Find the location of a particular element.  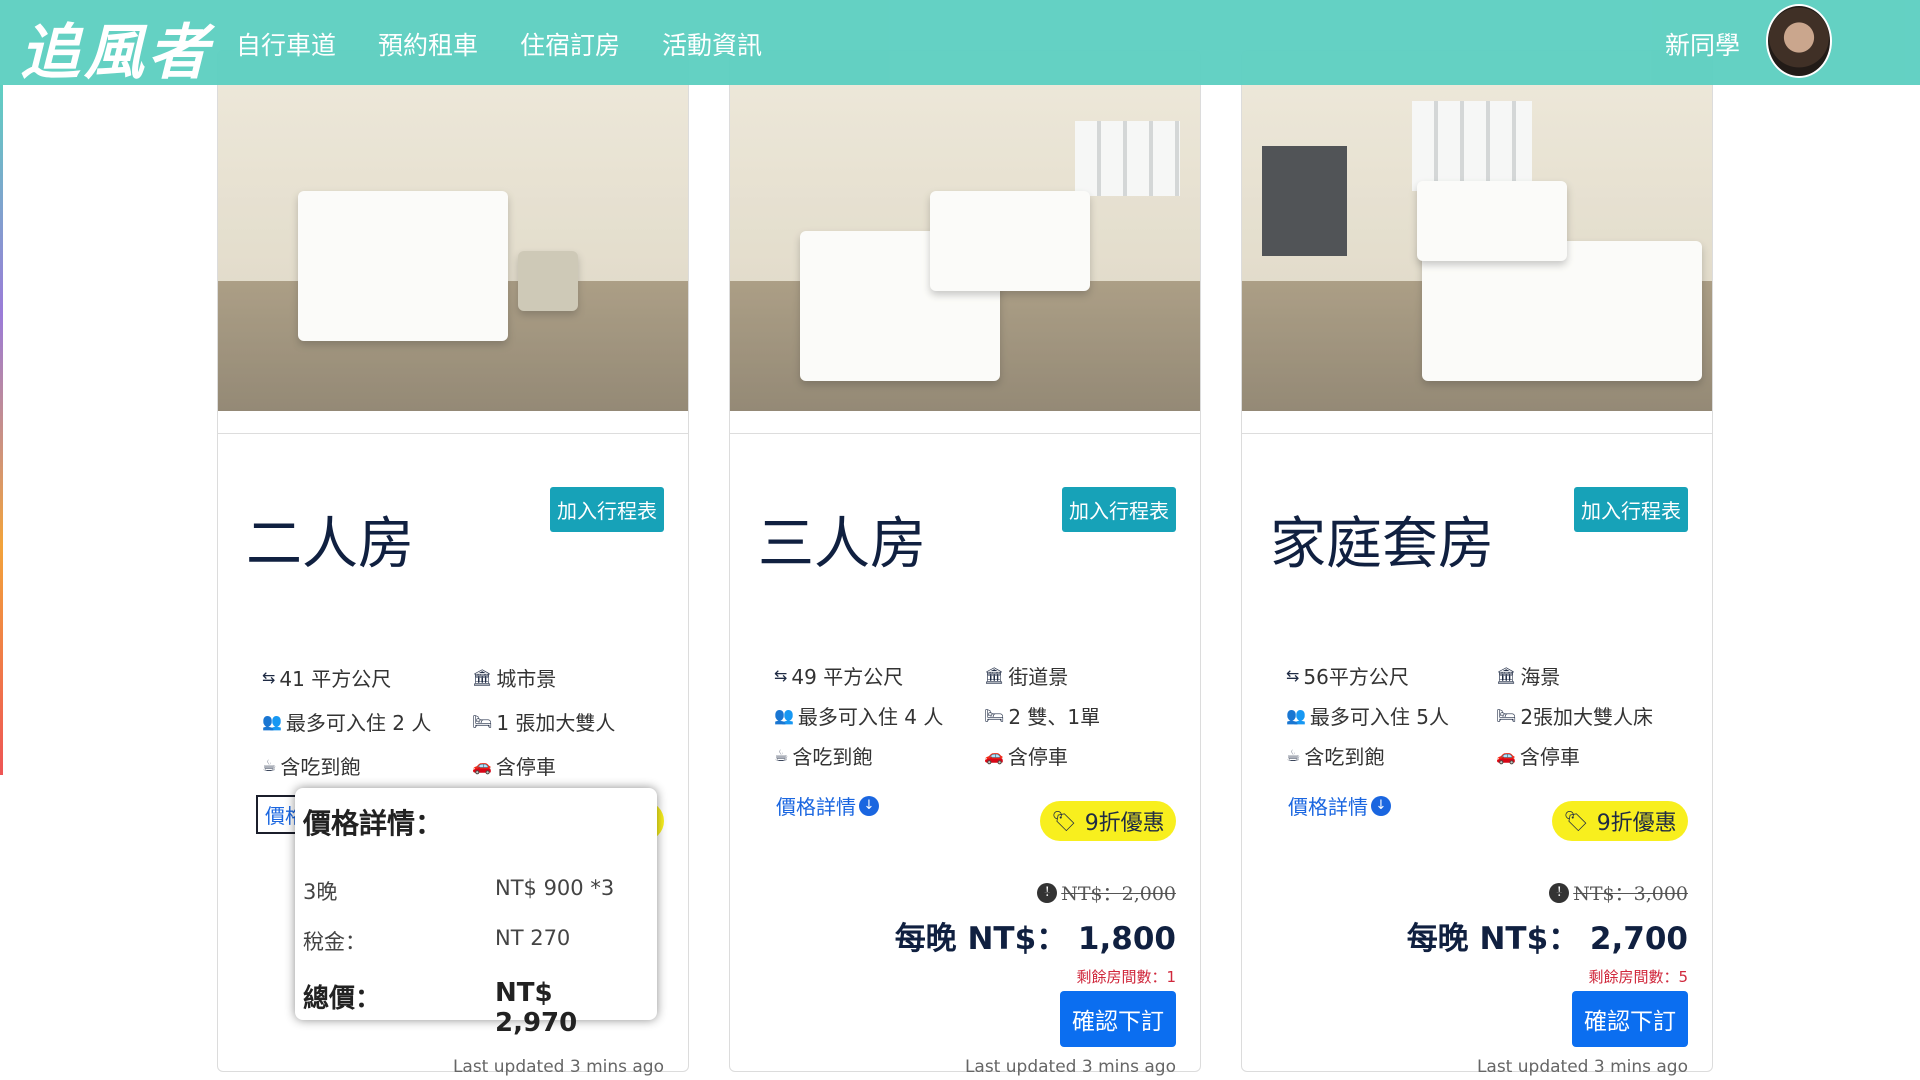

room-title: 家庭套房 is located at coordinates (1382, 544).